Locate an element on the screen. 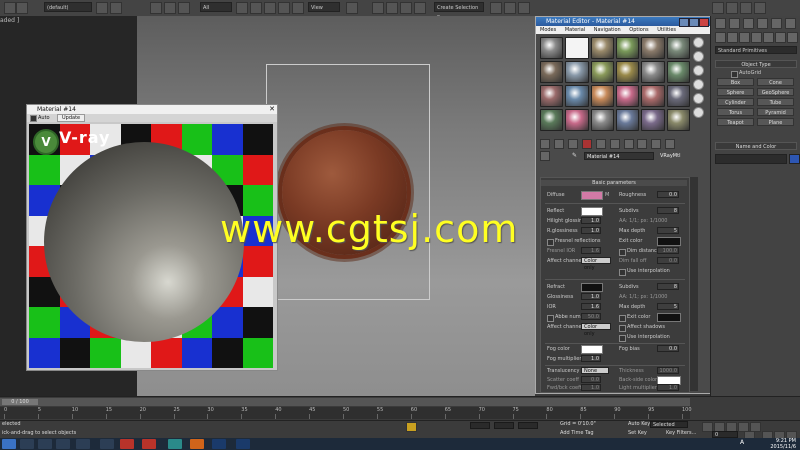 The image size is (800, 450). refract-glossiness-spinner: 1.0 is located at coordinates (591, 296).